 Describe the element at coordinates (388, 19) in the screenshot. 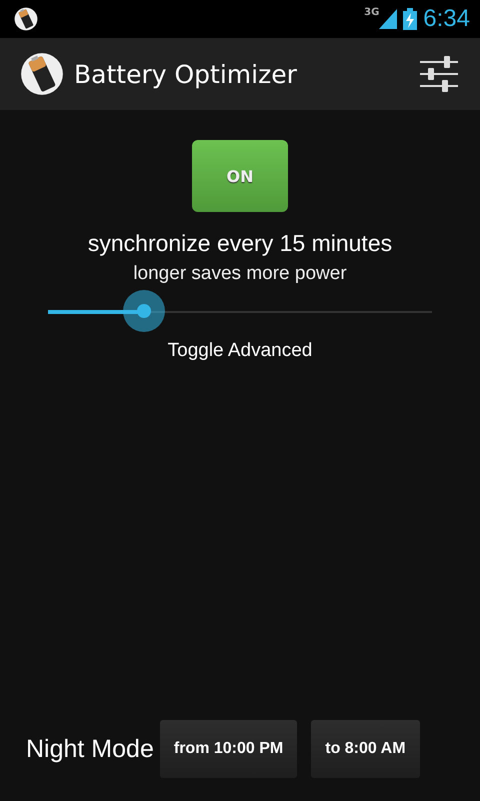

I see `signal-icon` at that location.